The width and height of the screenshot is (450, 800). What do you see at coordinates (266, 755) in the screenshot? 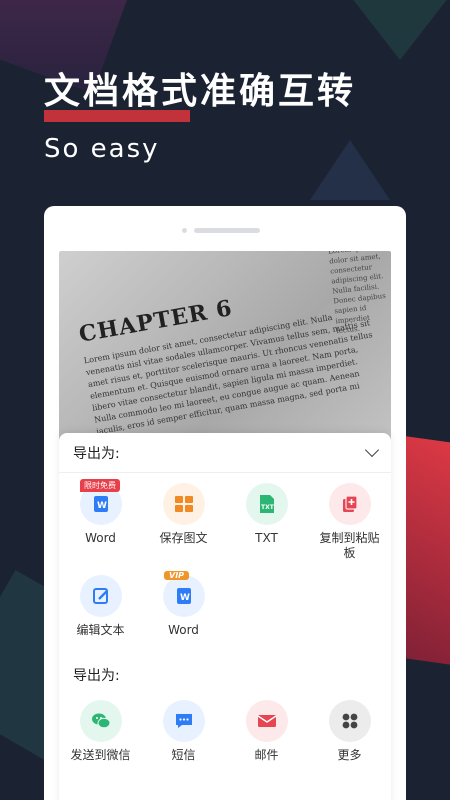
I see `share-label: 邮件` at bounding box center [266, 755].